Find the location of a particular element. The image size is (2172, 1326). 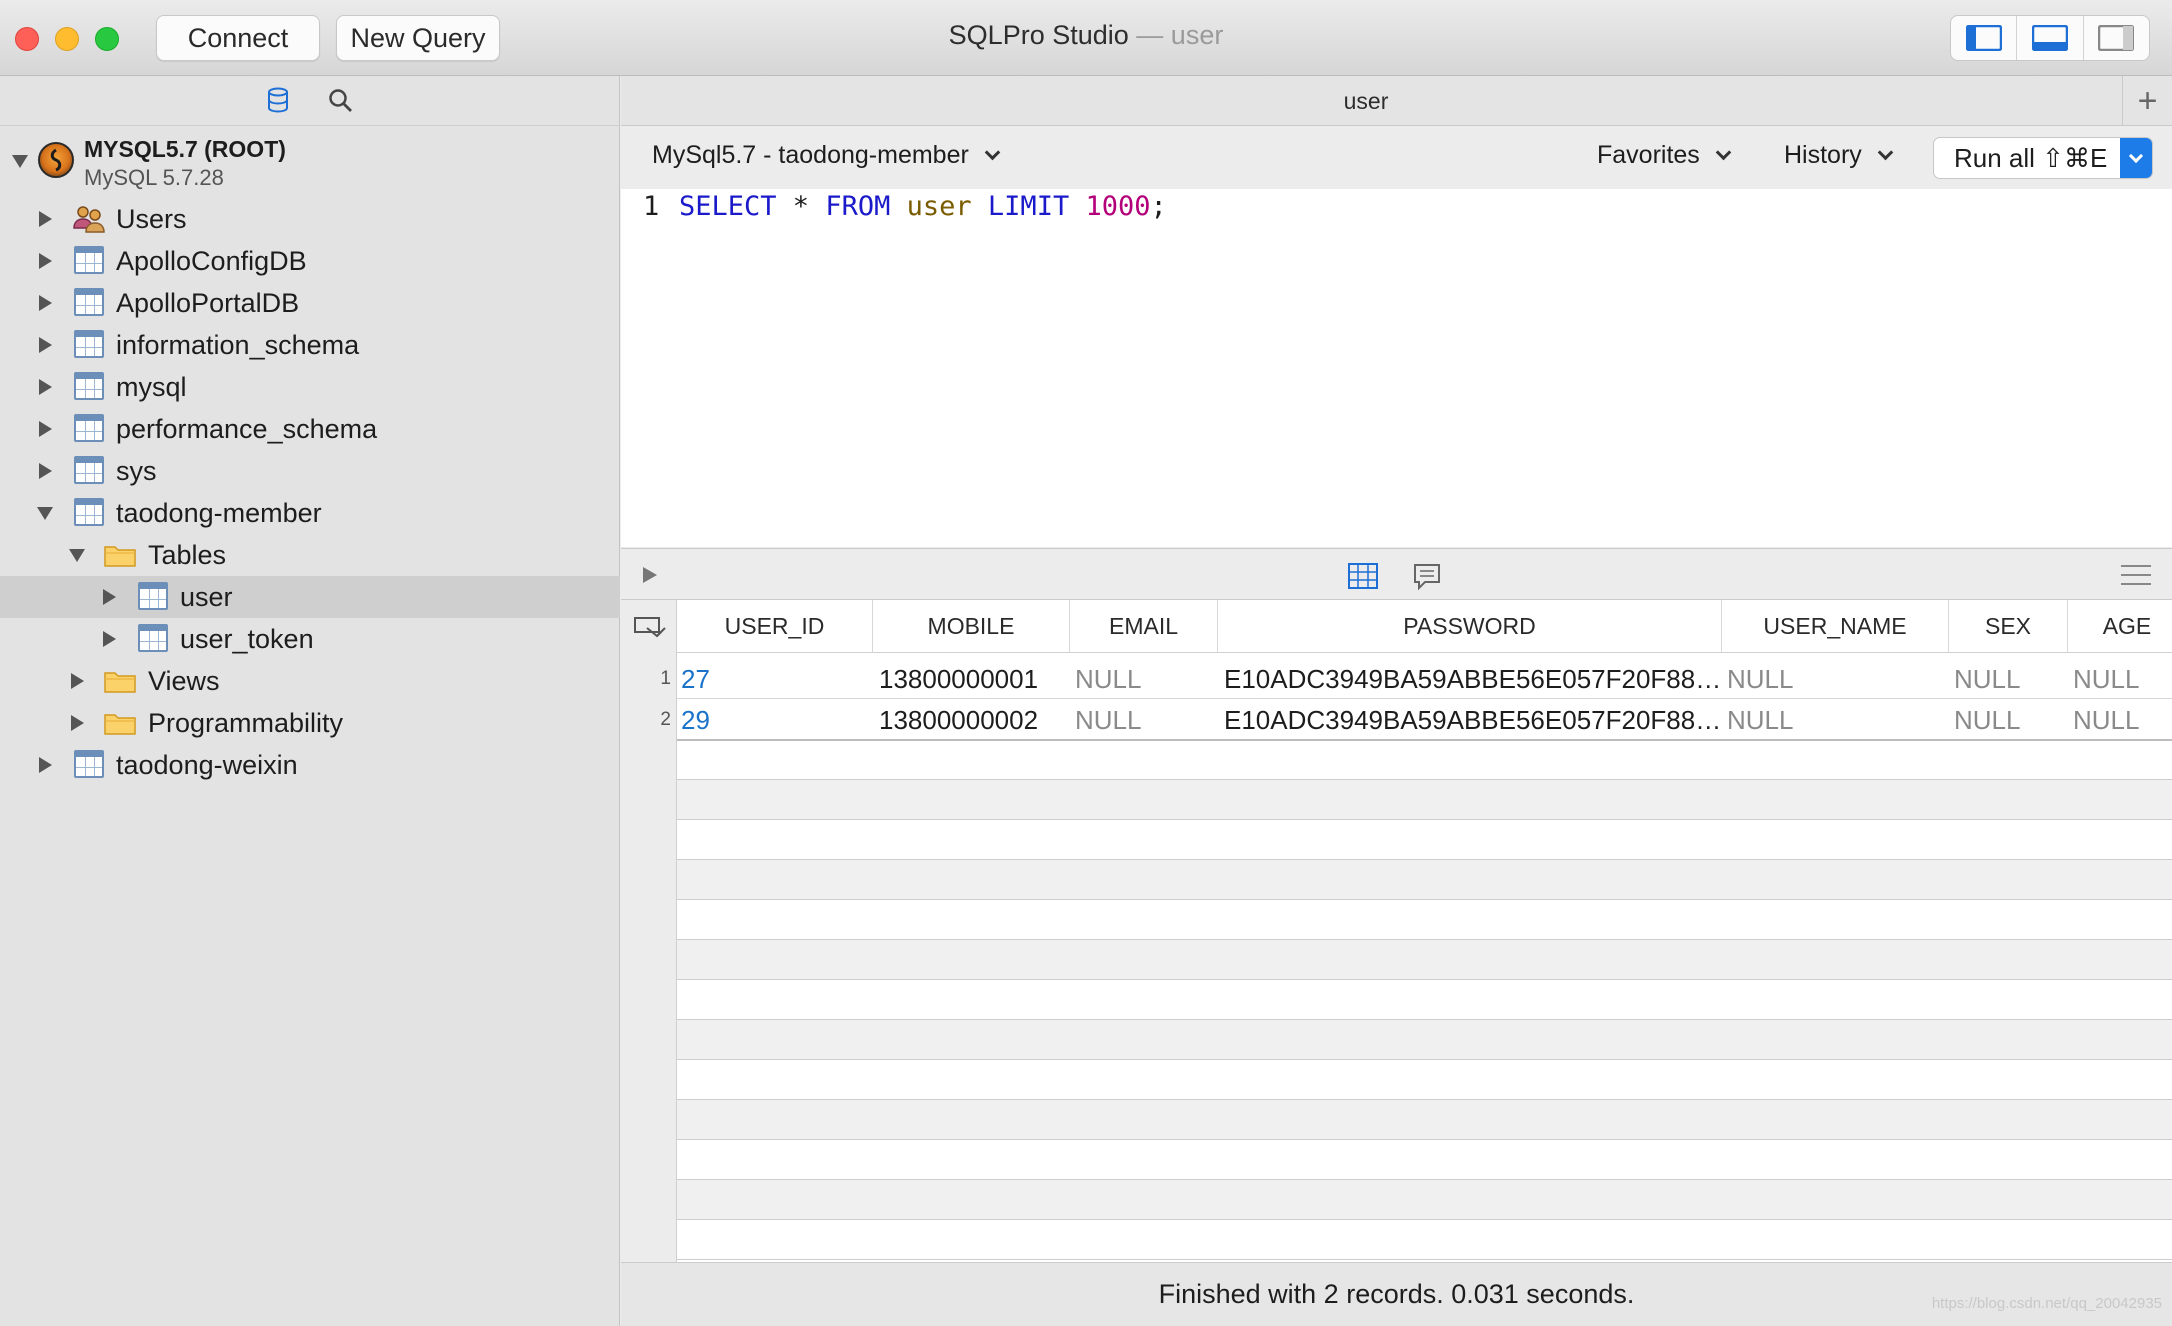

right-panel-icon is located at coordinates (2116, 38).